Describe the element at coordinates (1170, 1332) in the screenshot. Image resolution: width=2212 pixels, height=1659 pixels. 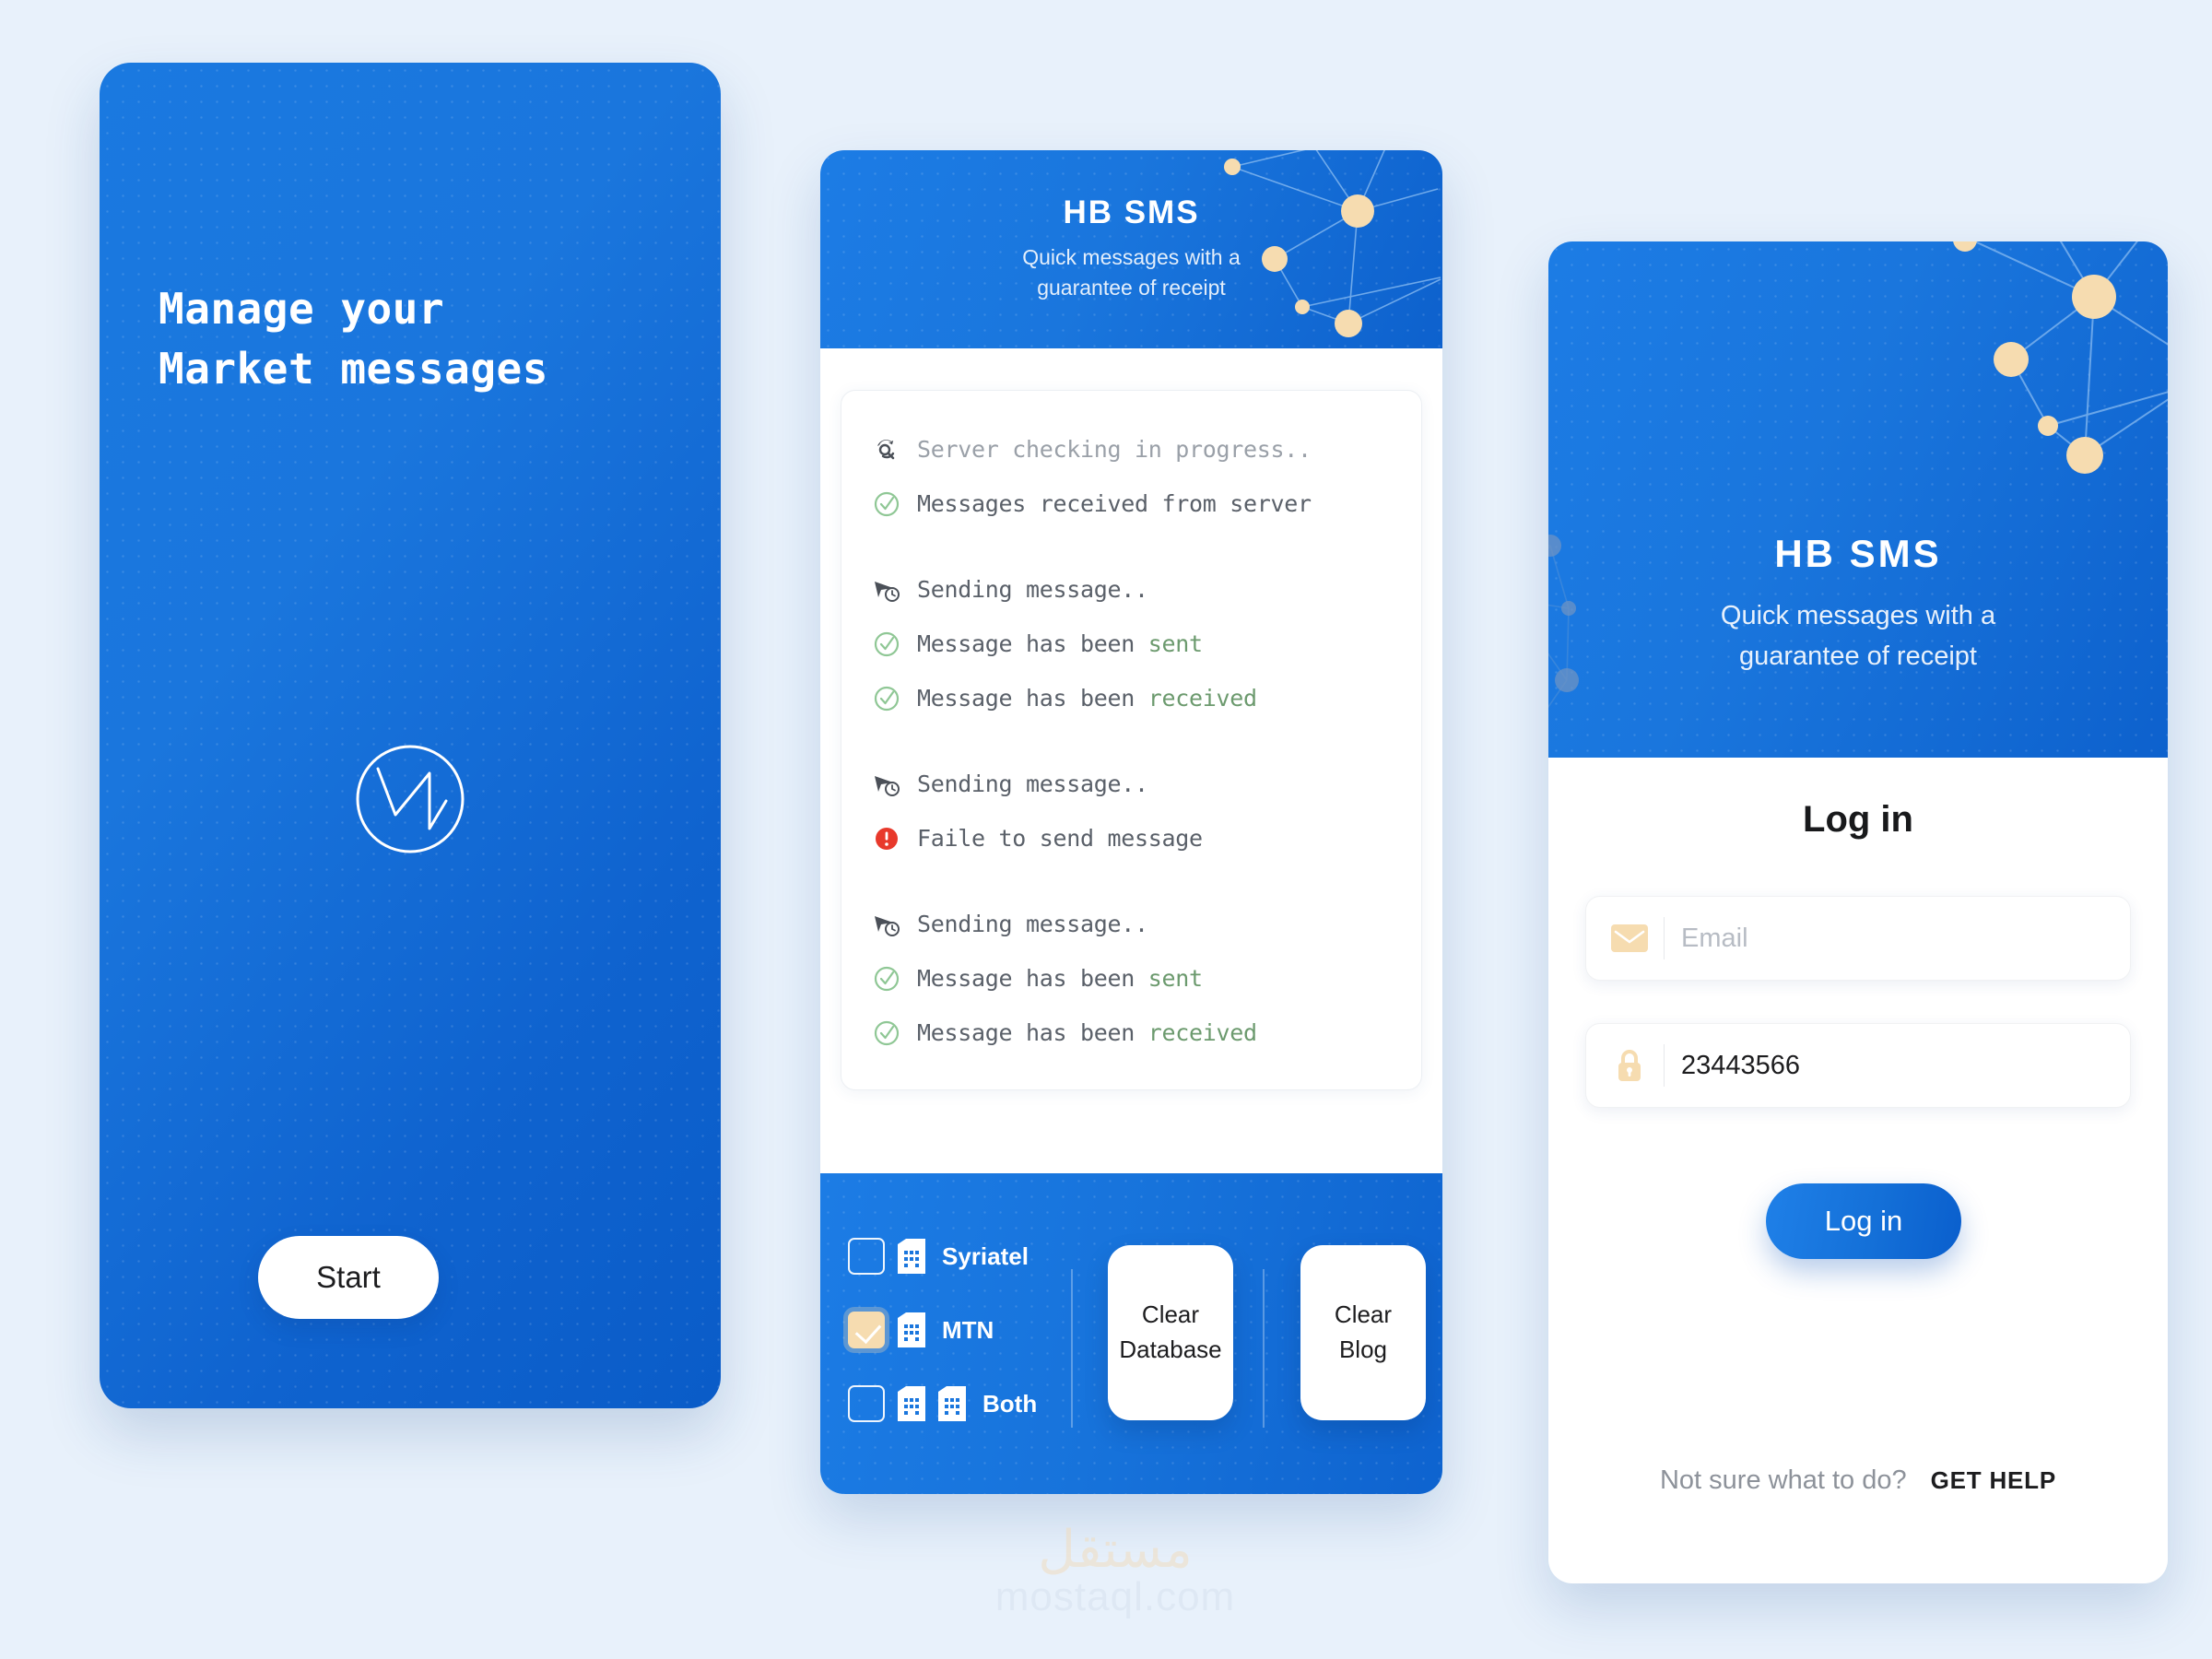
I see `clear-database-button: Clear Database` at that location.